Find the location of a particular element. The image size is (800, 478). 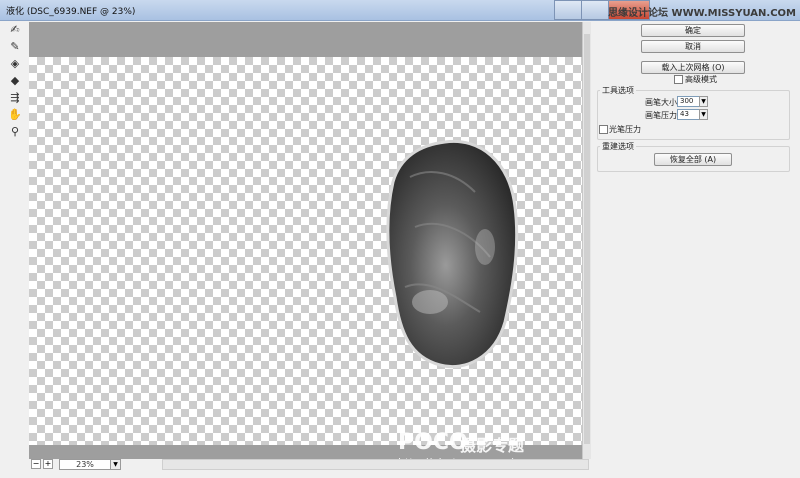

status-bar: − + 23% ▼ is located at coordinates (309, 465).